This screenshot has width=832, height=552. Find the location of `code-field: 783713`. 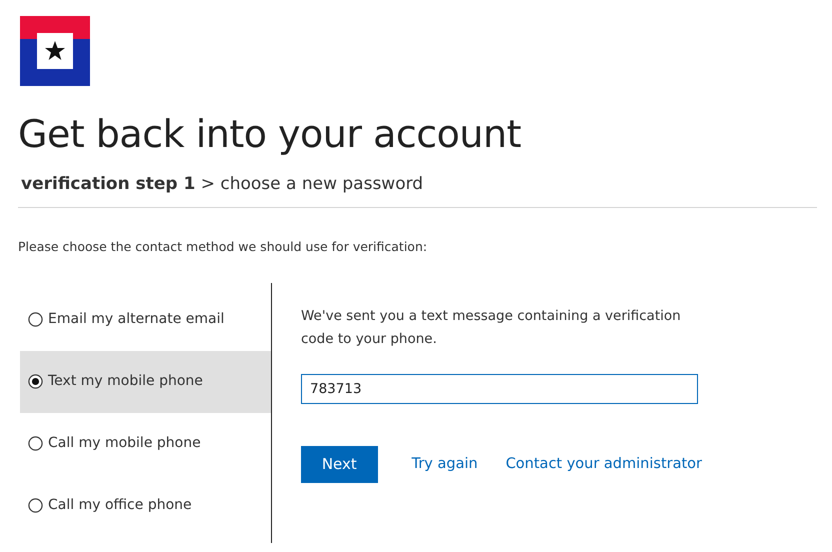

code-field: 783713 is located at coordinates (499, 389).